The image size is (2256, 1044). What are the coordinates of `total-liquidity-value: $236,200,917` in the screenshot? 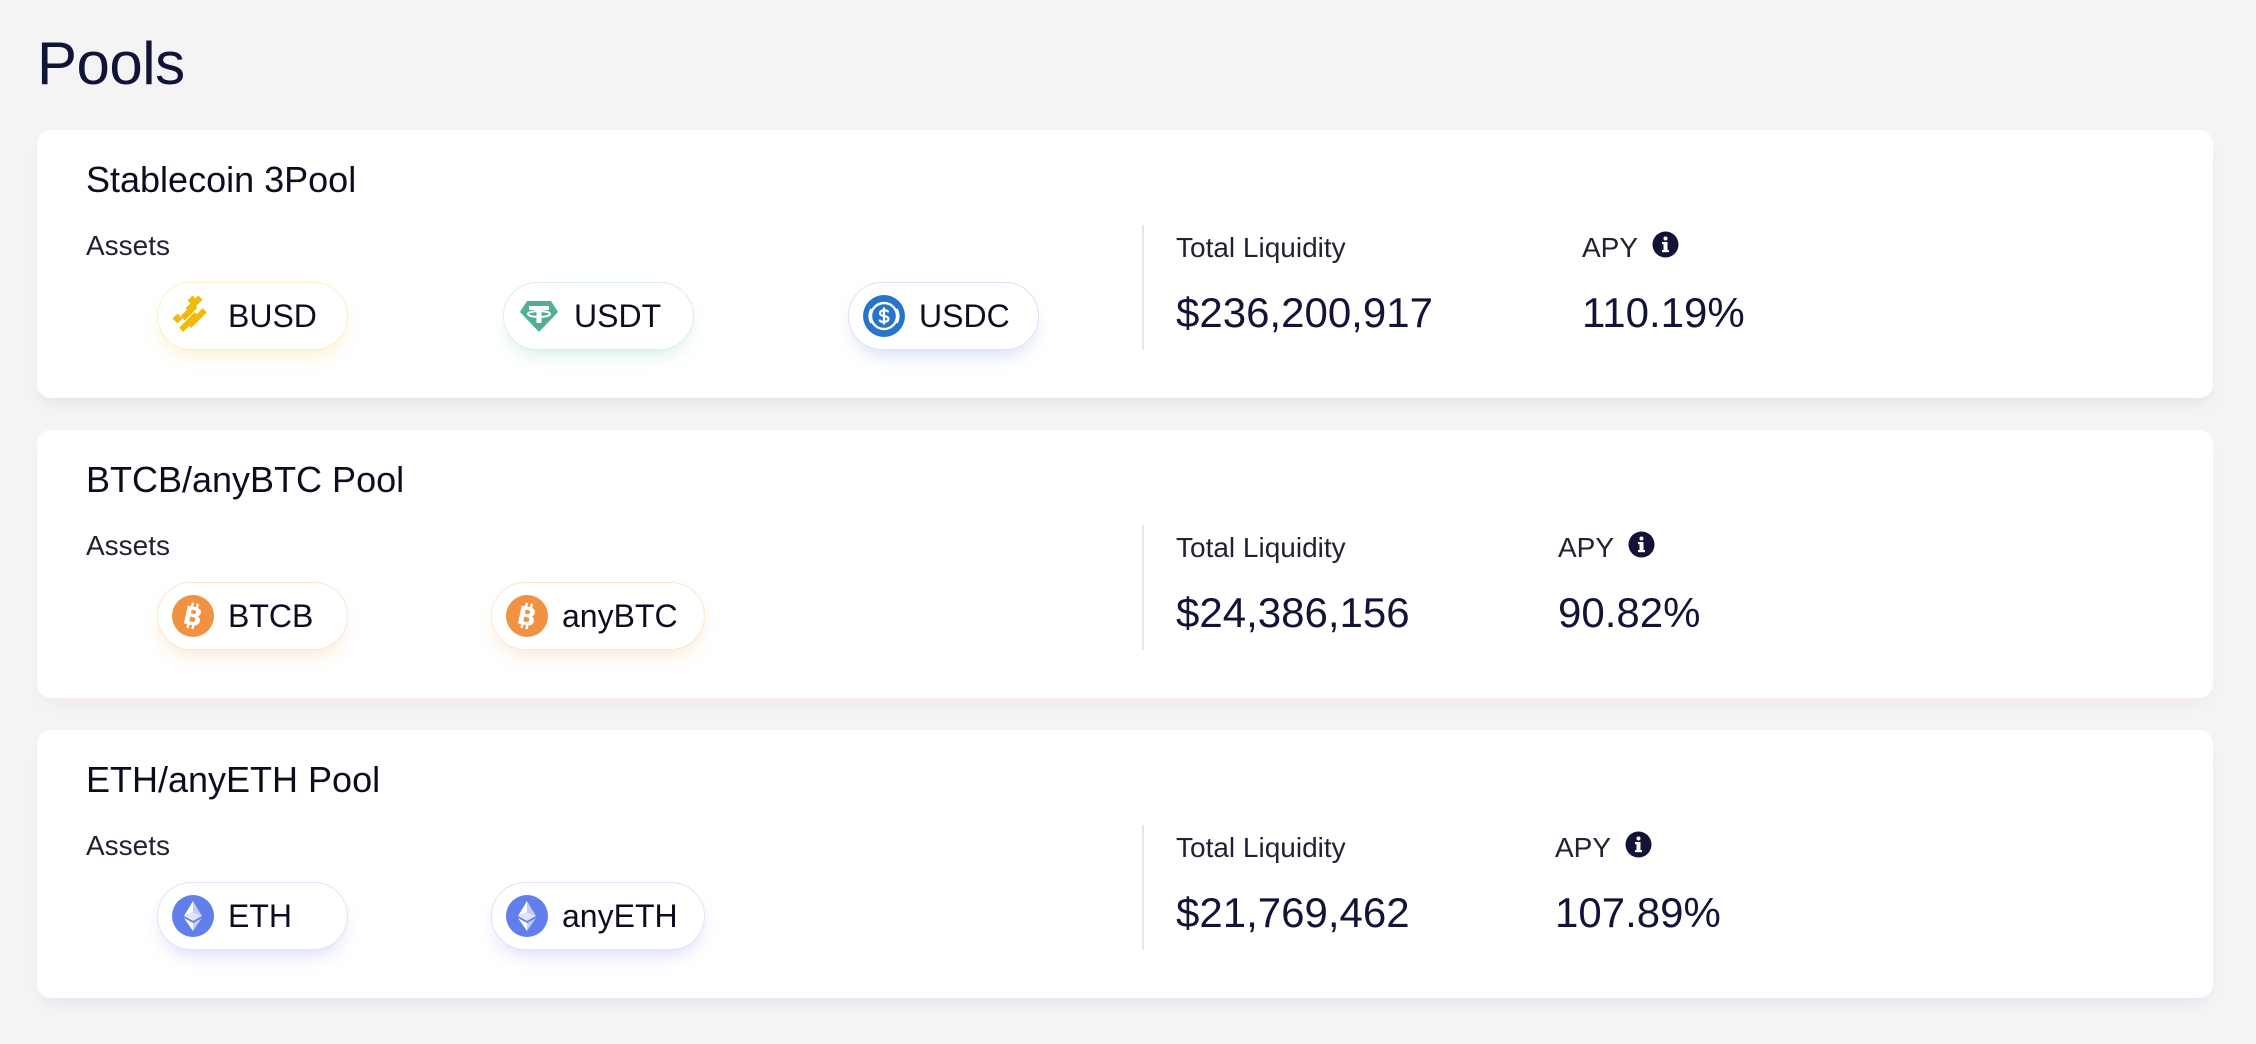 It's located at (1304, 312).